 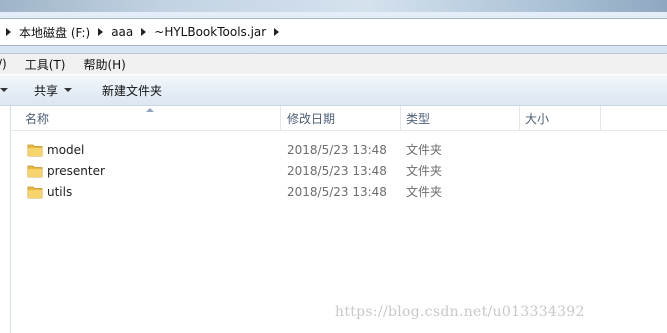 What do you see at coordinates (60, 192) in the screenshot?
I see `file-name: utils` at bounding box center [60, 192].